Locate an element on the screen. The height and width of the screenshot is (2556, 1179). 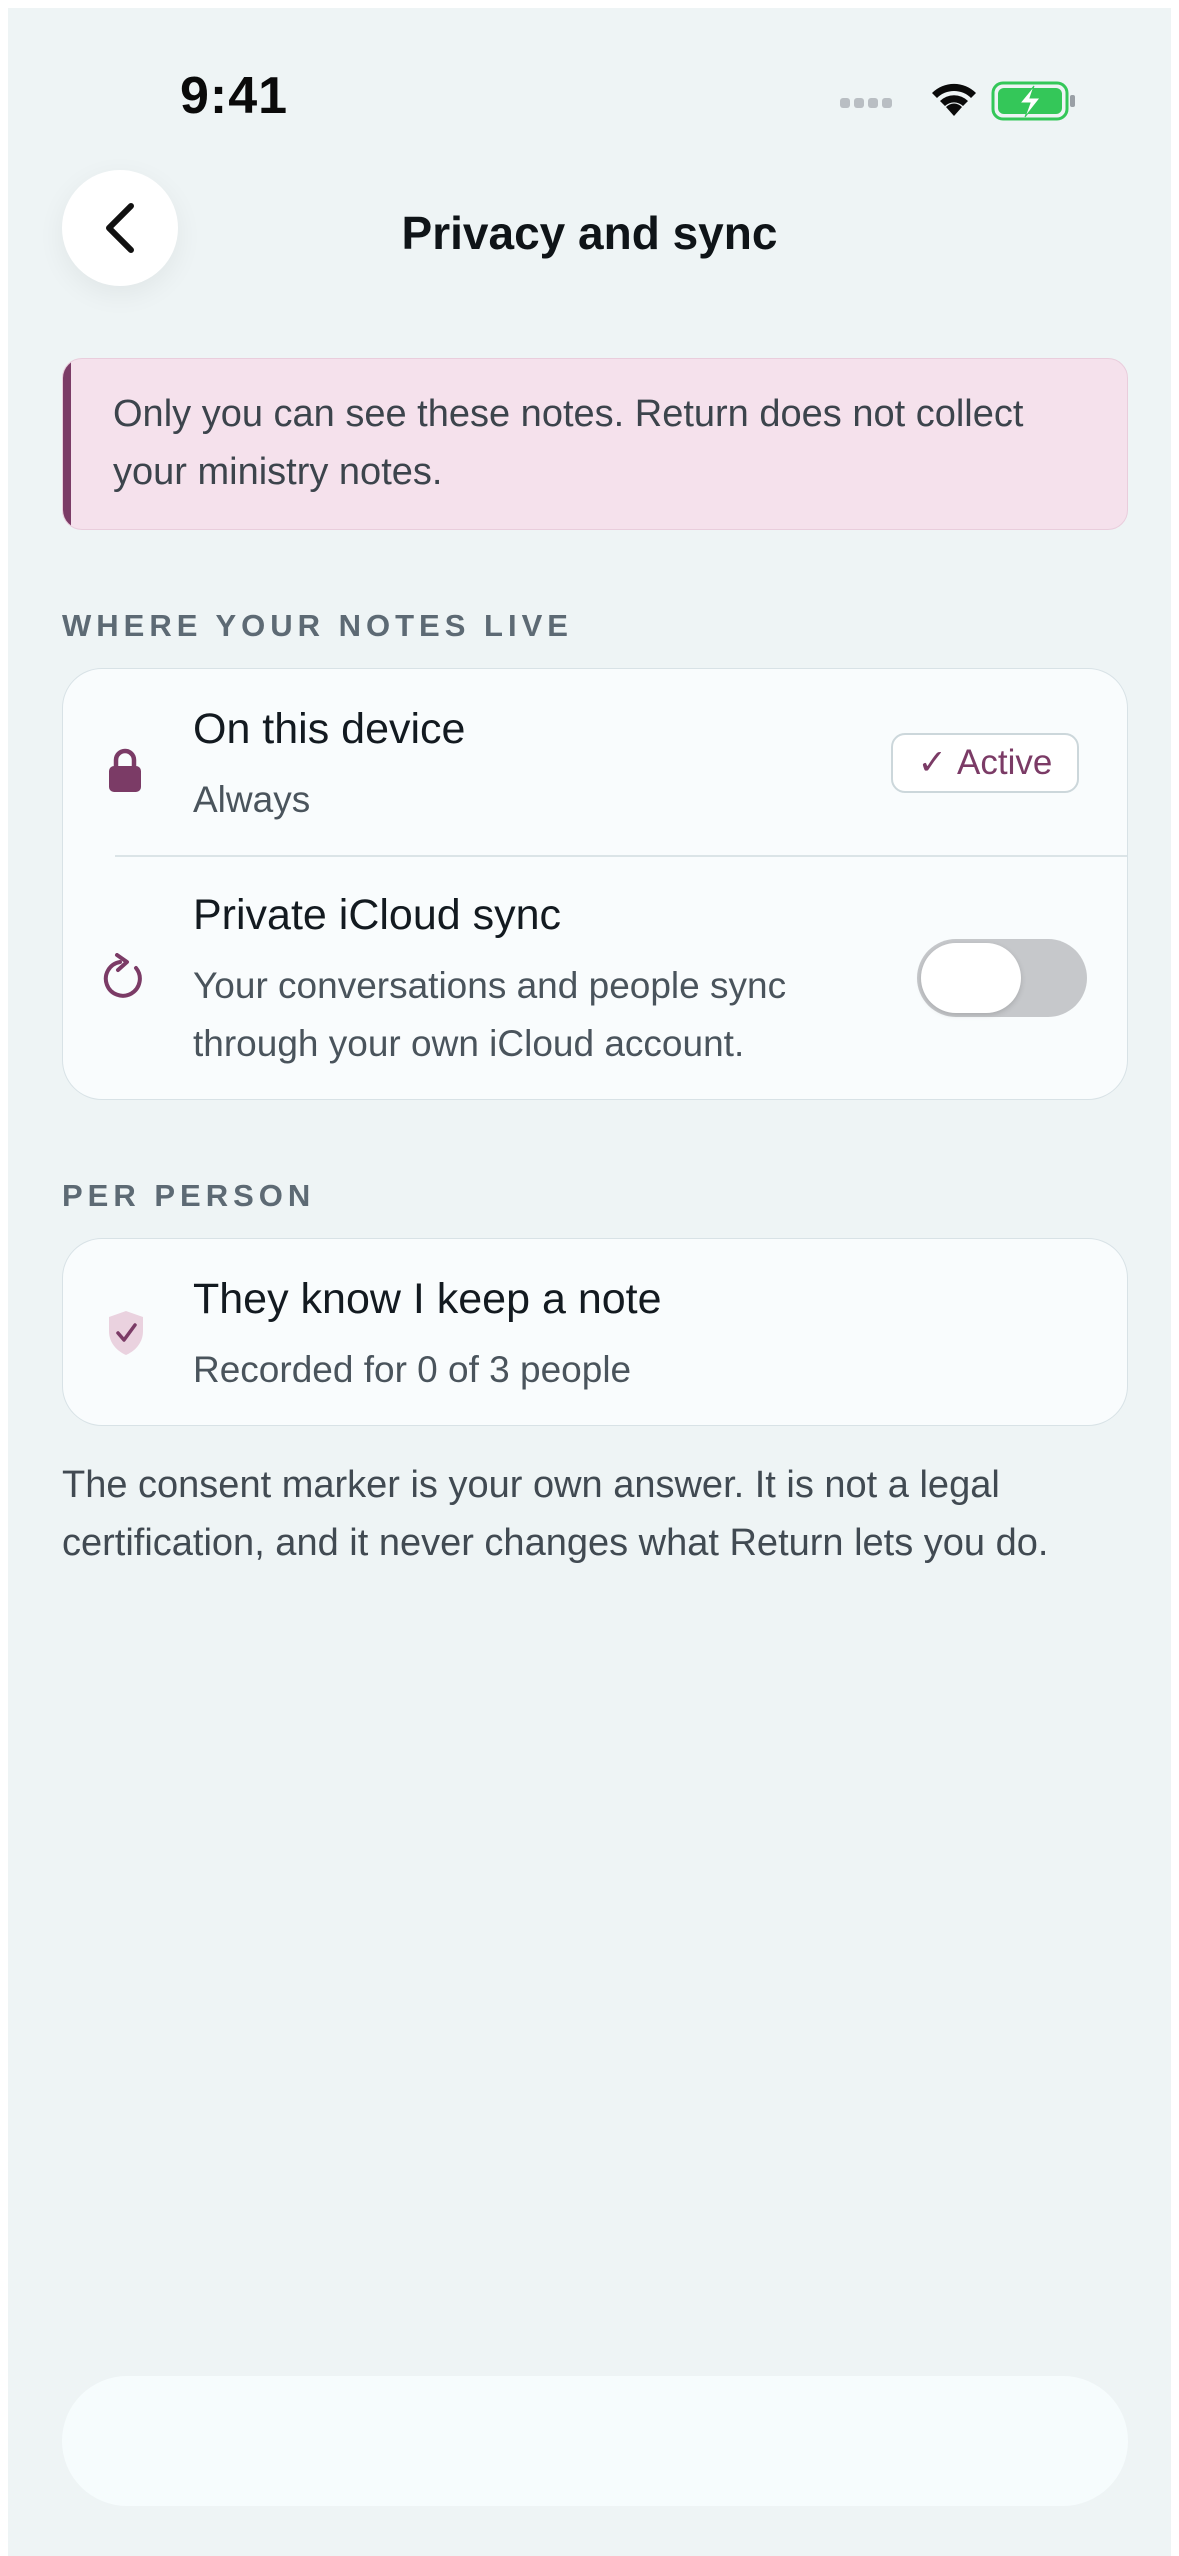
icloud-row-title: Private iCloud sync is located at coordinates (377, 915).